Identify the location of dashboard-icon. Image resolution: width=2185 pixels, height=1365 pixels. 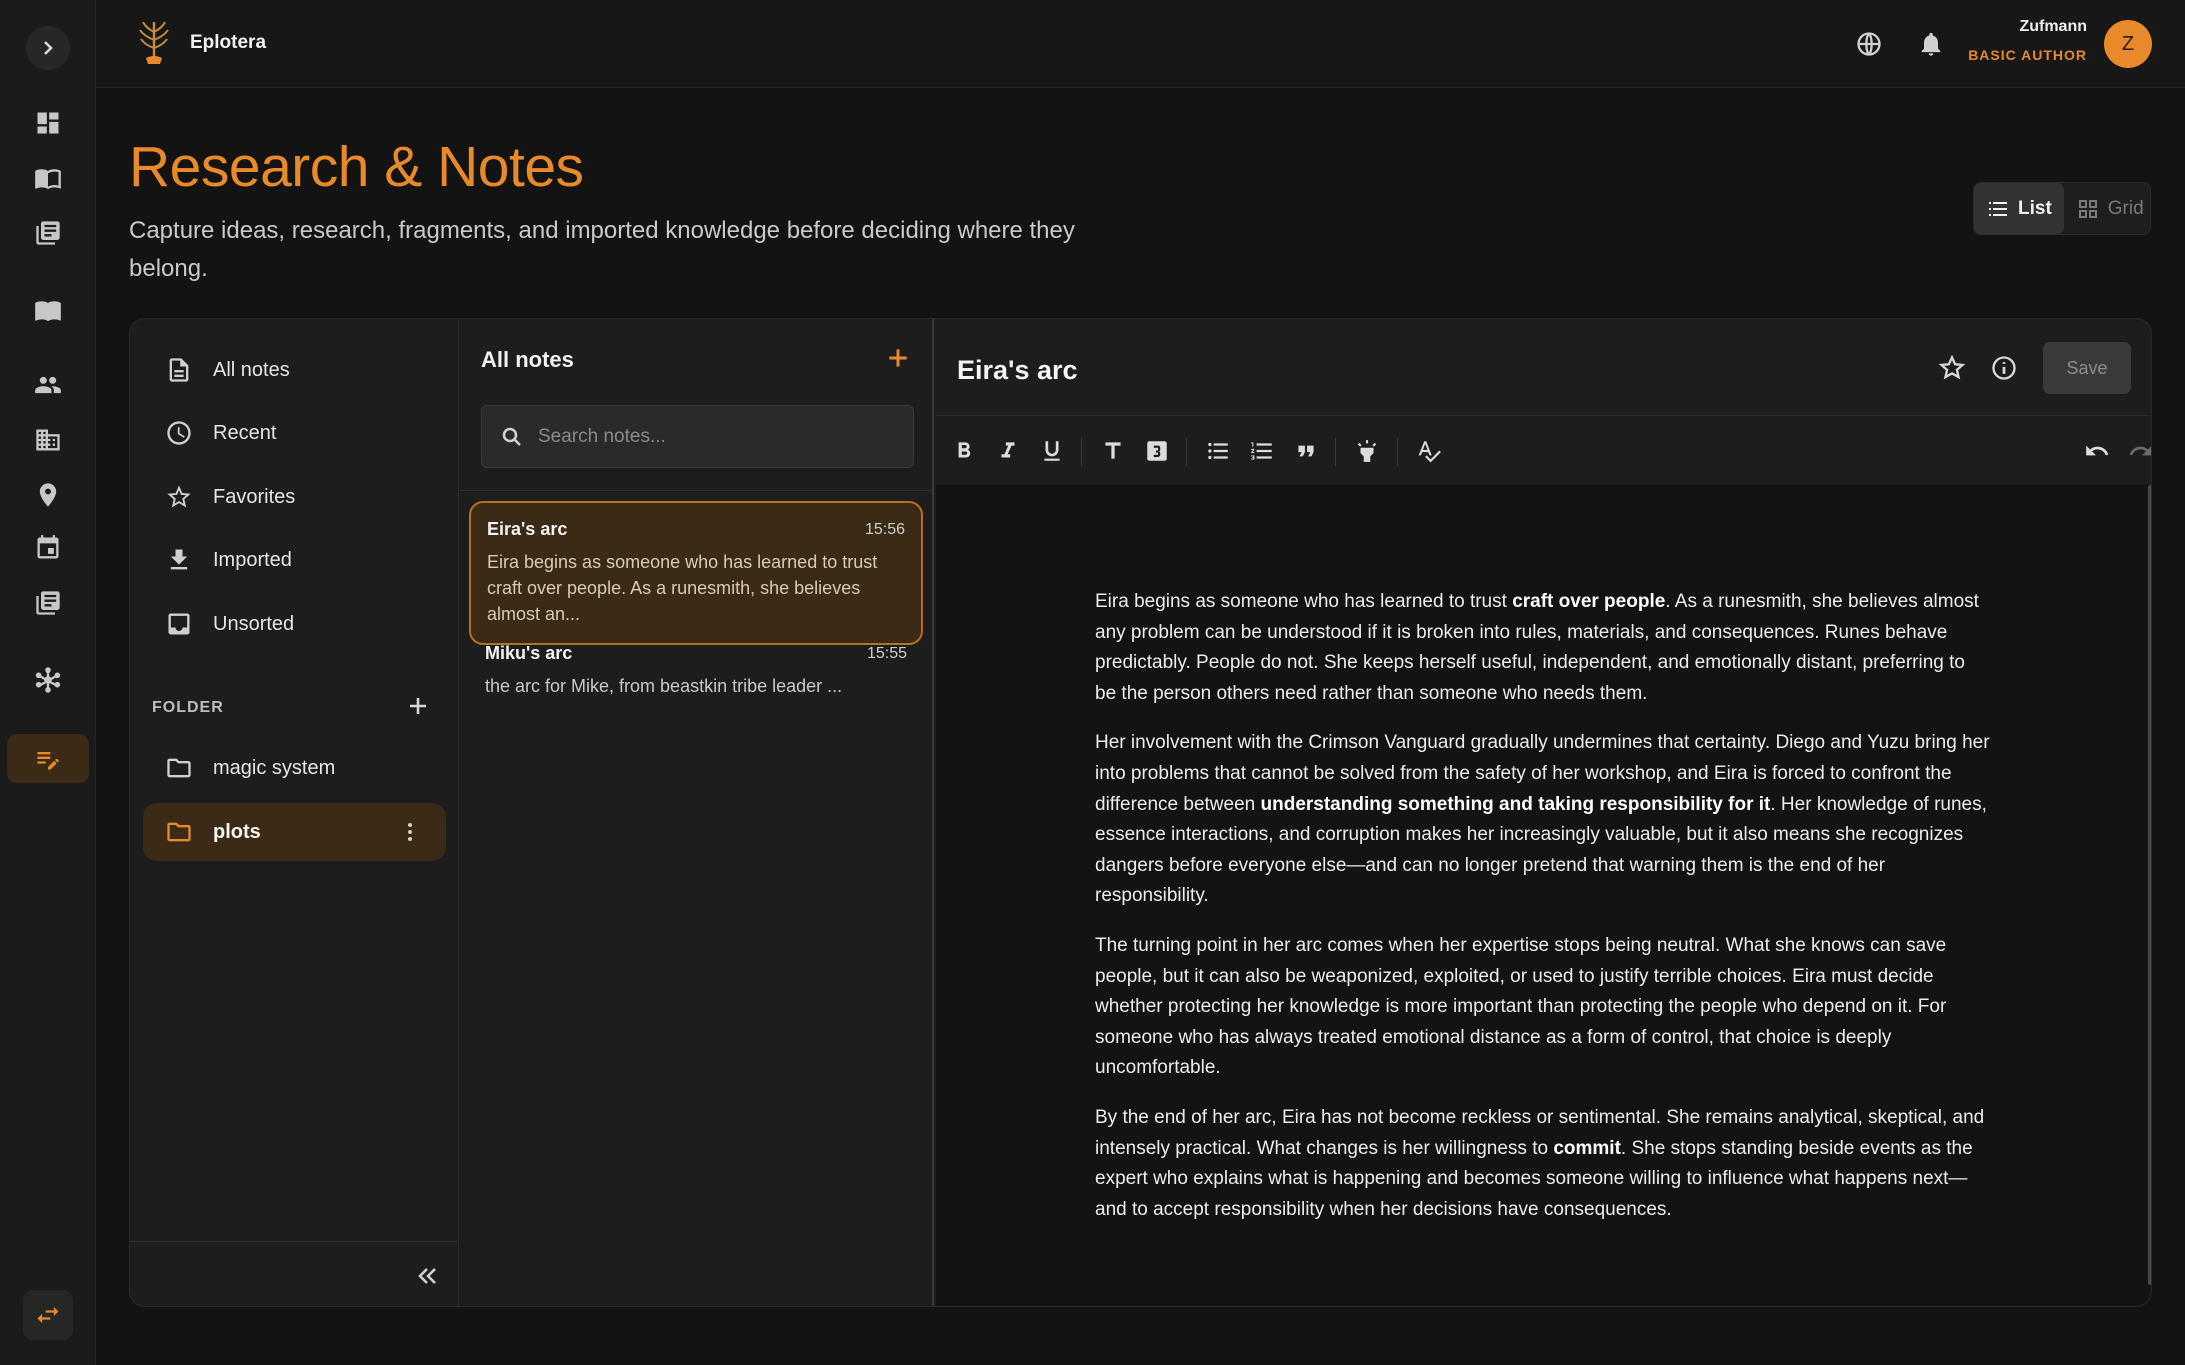
(48, 123).